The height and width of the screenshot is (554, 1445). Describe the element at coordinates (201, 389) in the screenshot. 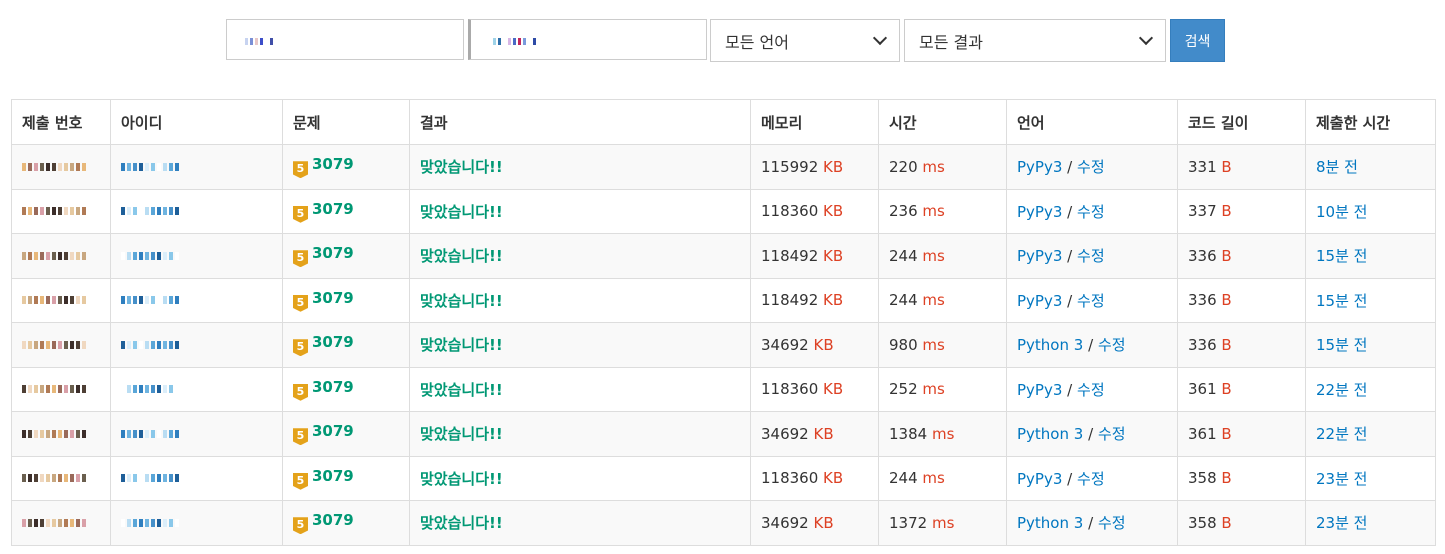

I see `redacted-text` at that location.